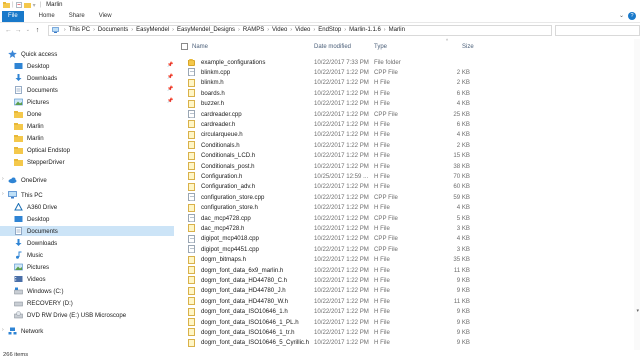  Describe the element at coordinates (637, 194) in the screenshot. I see `vertical-scrollbar` at that location.